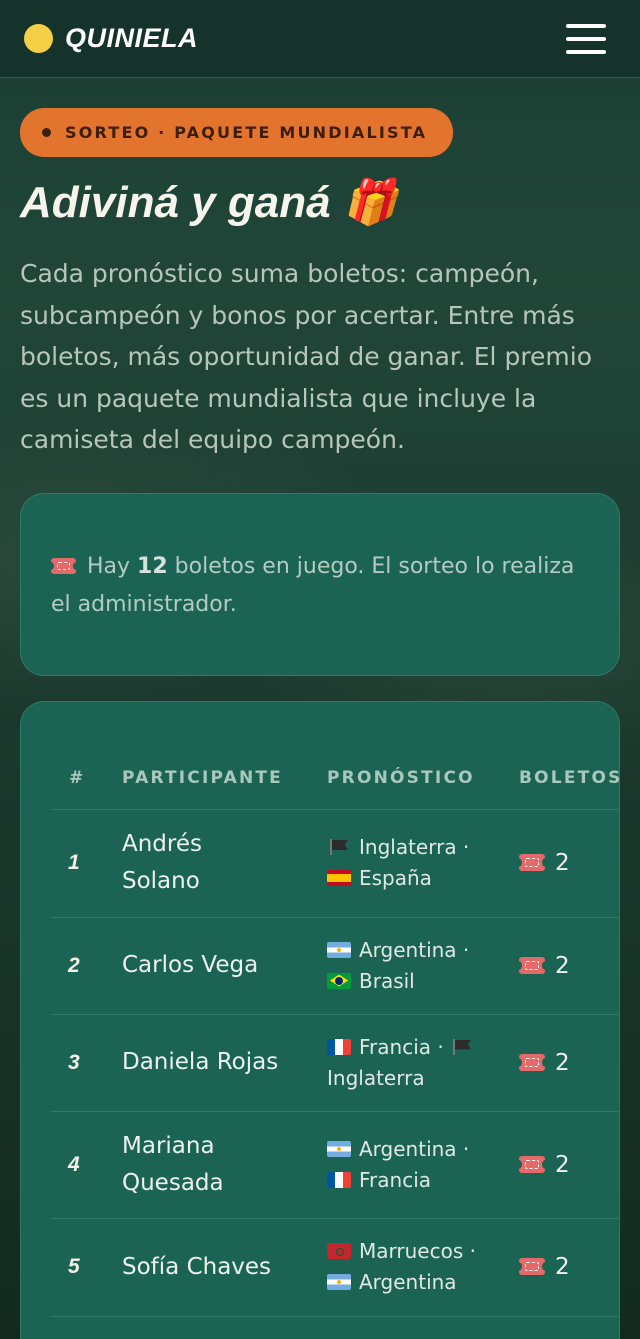  Describe the element at coordinates (77, 778) in the screenshot. I see `header-number: #` at that location.